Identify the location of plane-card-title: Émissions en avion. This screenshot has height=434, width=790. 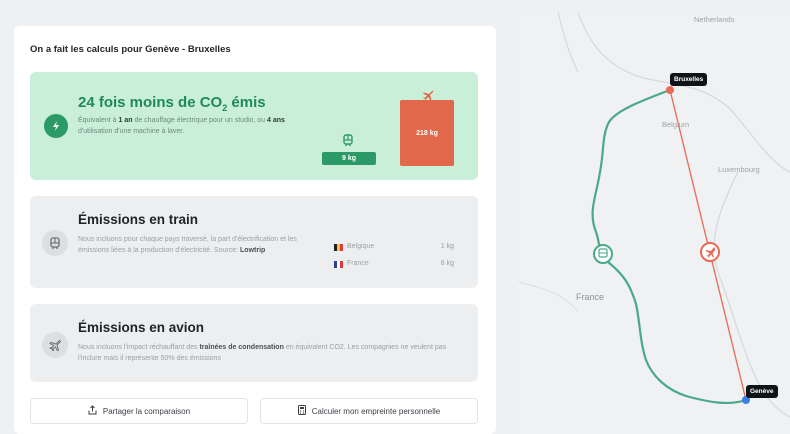
(141, 327).